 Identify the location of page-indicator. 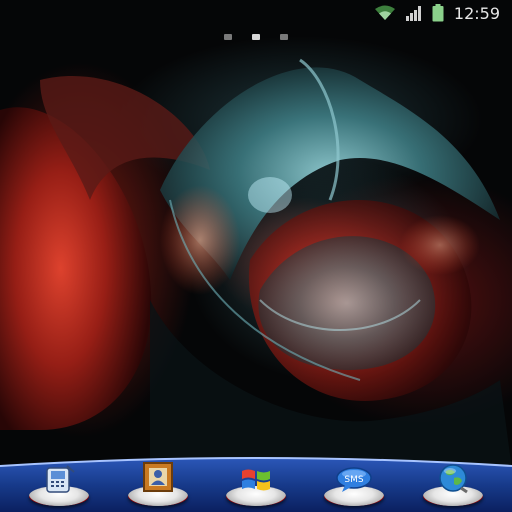
(256, 37).